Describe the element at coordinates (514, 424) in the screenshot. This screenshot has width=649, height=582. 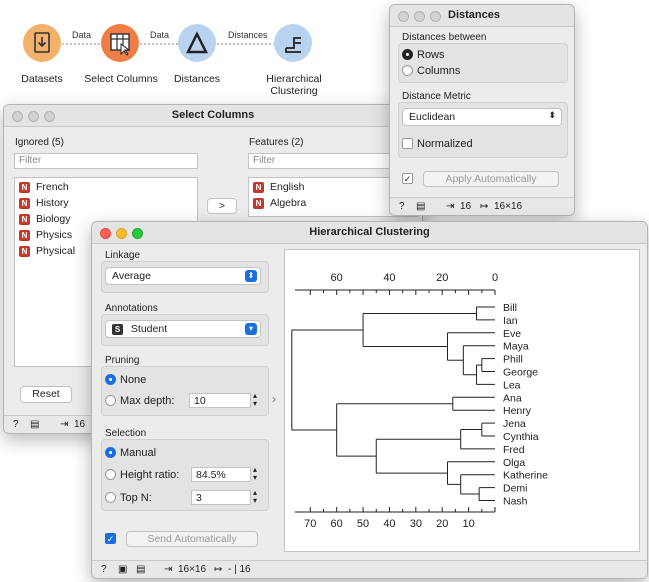
I see `leaf-label: Jena` at that location.